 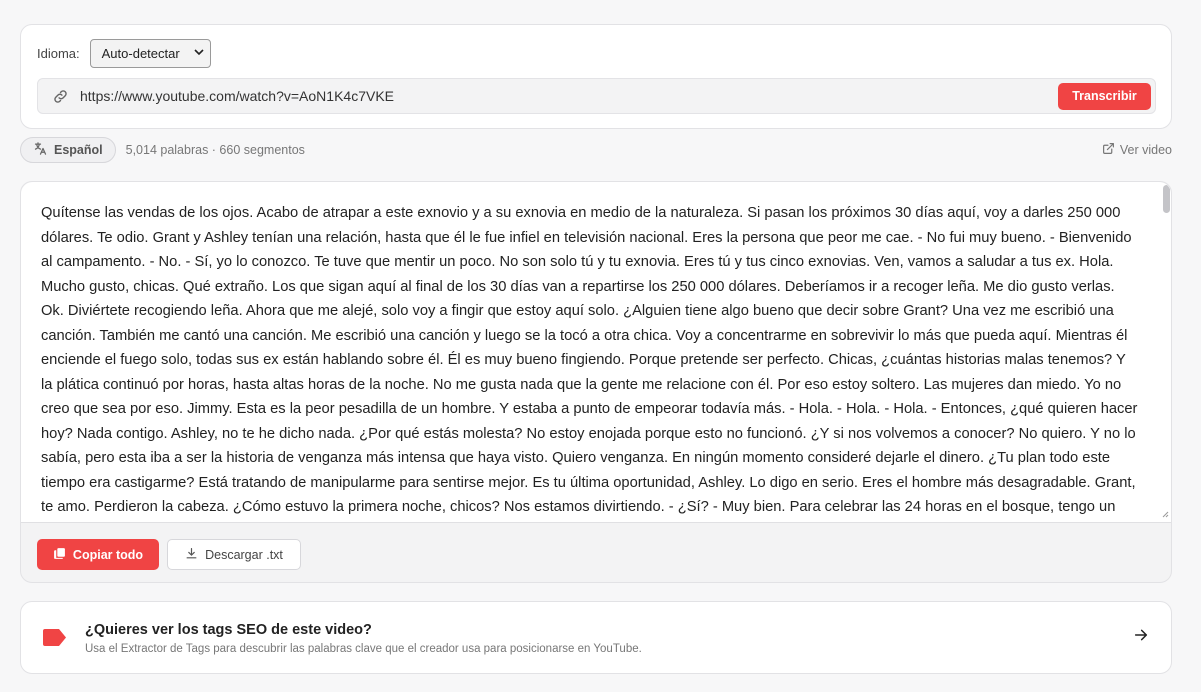 I want to click on transcript-stats: 5,014 palabras · 660 segmentos, so click(x=215, y=150).